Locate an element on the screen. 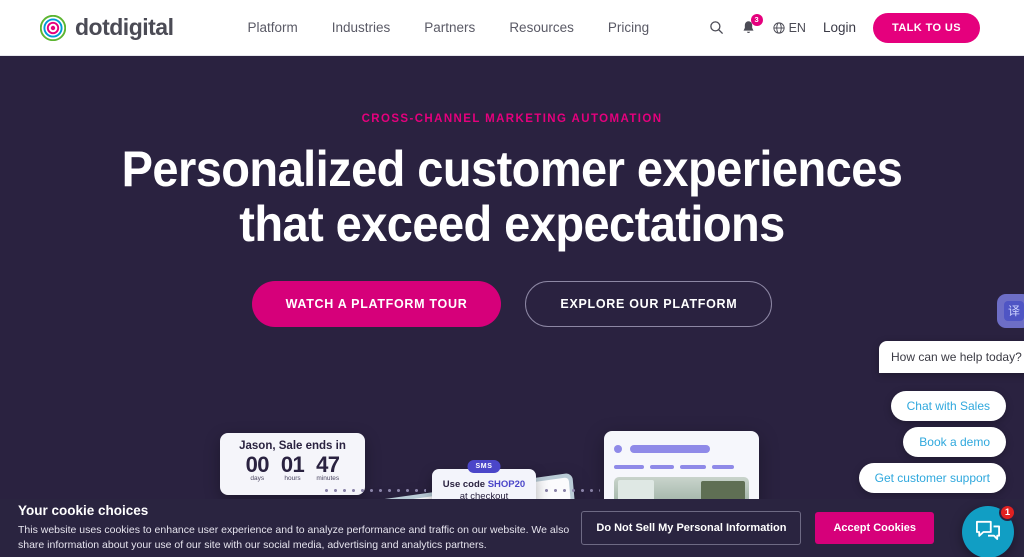  notifications-bell: 3 is located at coordinates (752, 24).